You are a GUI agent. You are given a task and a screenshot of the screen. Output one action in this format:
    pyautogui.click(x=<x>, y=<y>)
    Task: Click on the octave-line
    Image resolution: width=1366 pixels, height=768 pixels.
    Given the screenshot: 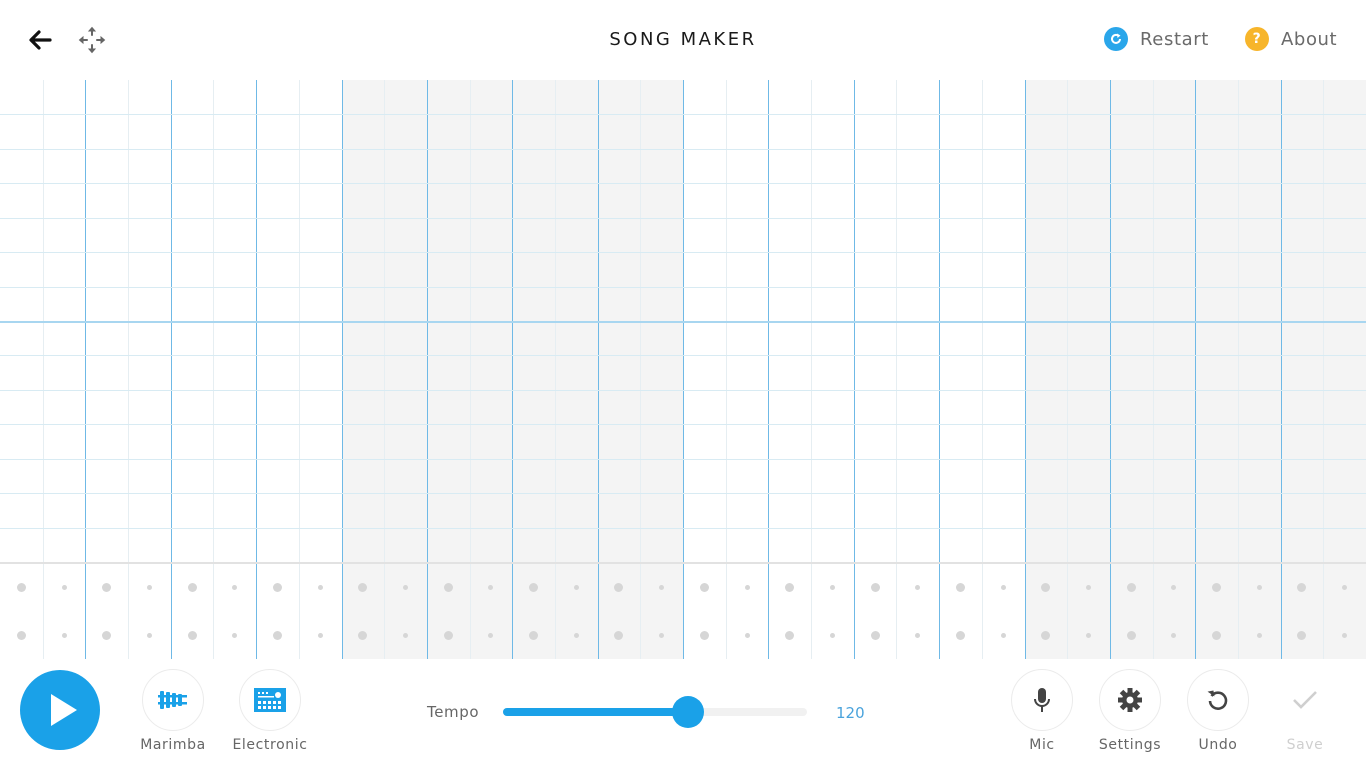 What is the action you would take?
    pyautogui.click(x=683, y=322)
    